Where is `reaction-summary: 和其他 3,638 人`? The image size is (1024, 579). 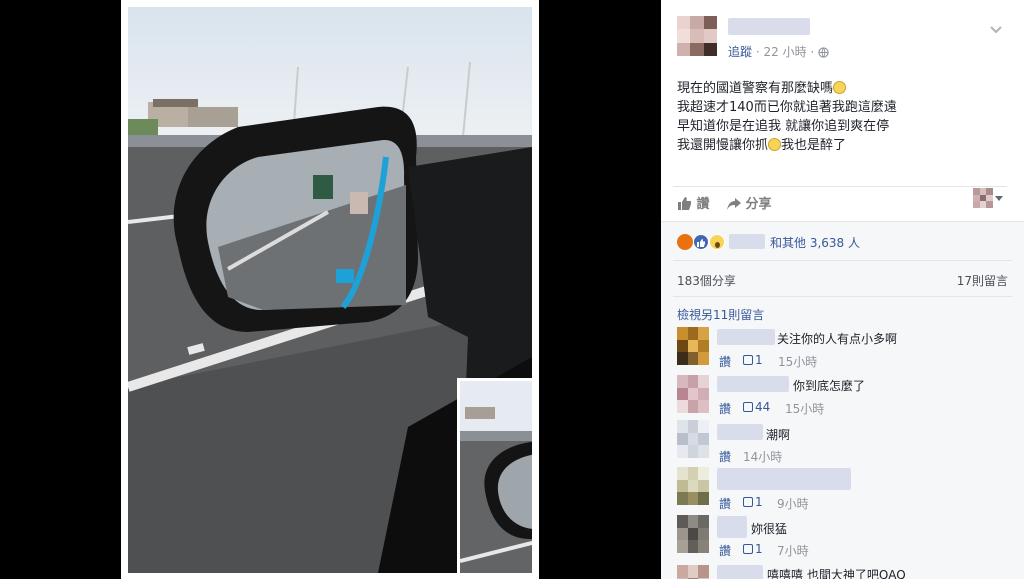
reaction-summary: 和其他 3,638 人 is located at coordinates (815, 242).